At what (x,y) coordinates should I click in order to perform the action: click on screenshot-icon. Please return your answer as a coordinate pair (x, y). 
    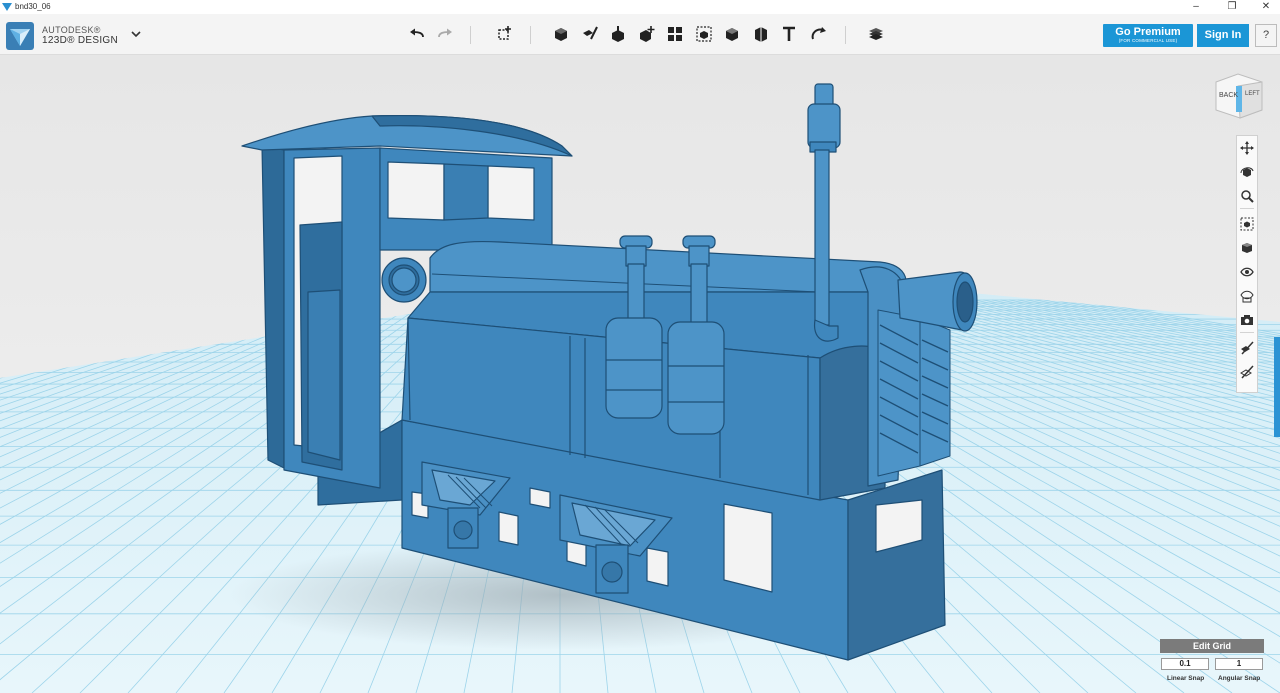
    Looking at the image, I should click on (1247, 320).